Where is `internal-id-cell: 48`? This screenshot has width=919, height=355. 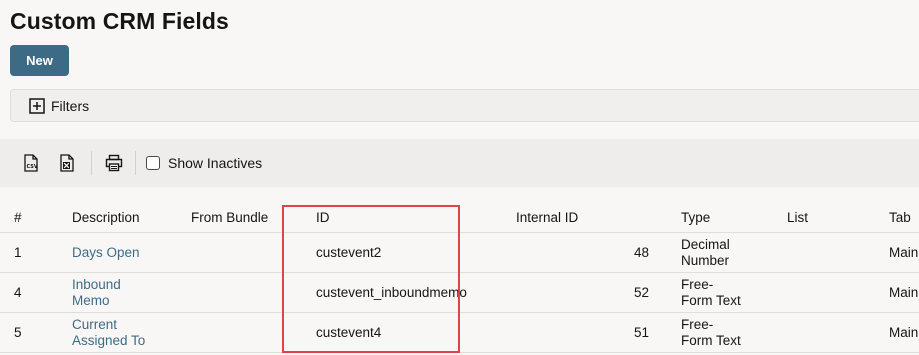
internal-id-cell: 48 is located at coordinates (598, 252).